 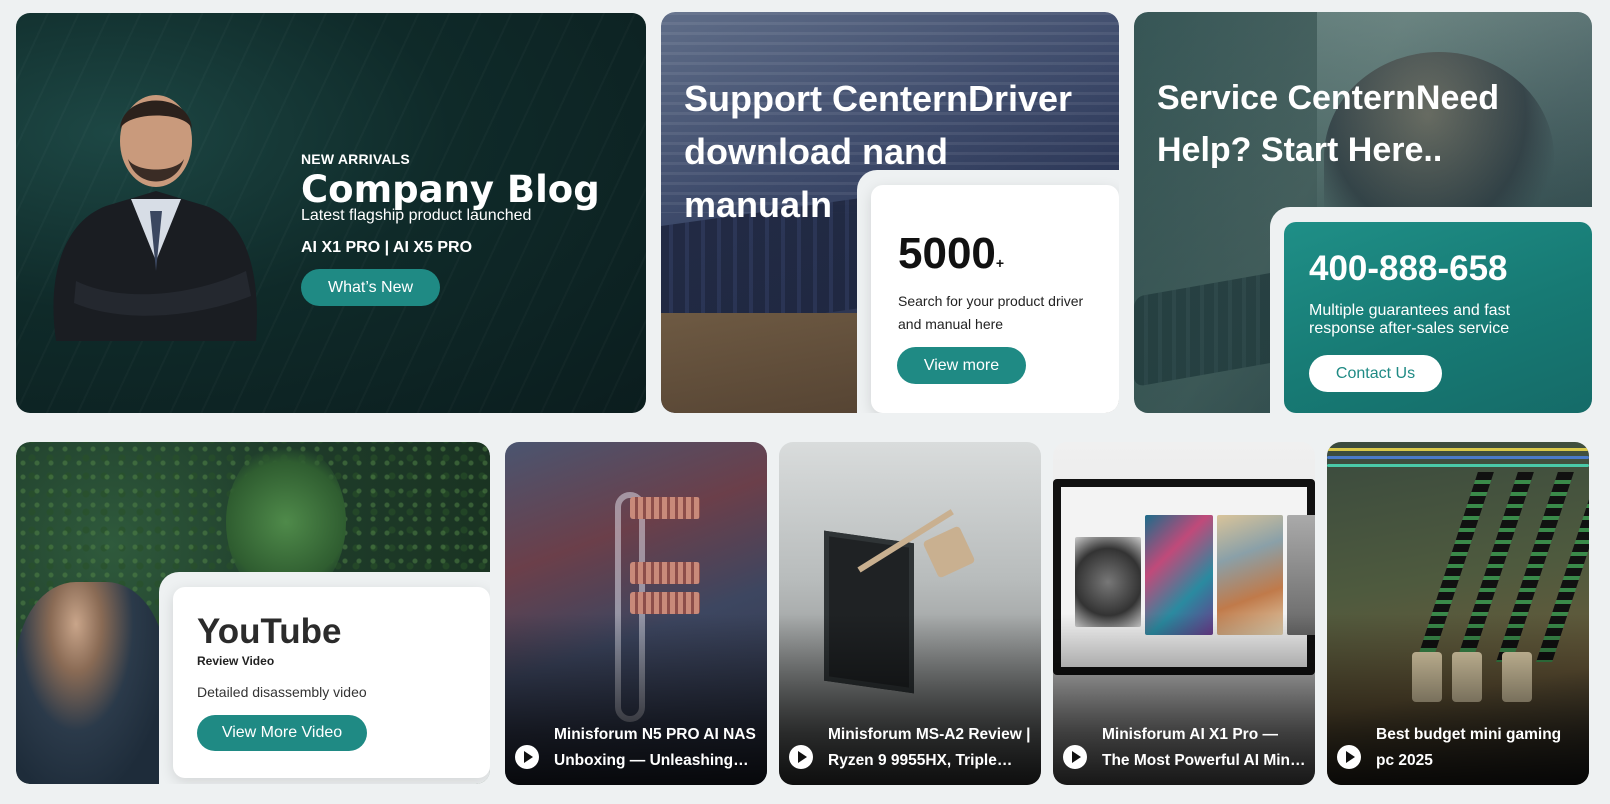 I want to click on contact-us-button: Contact Us, so click(x=1375, y=373).